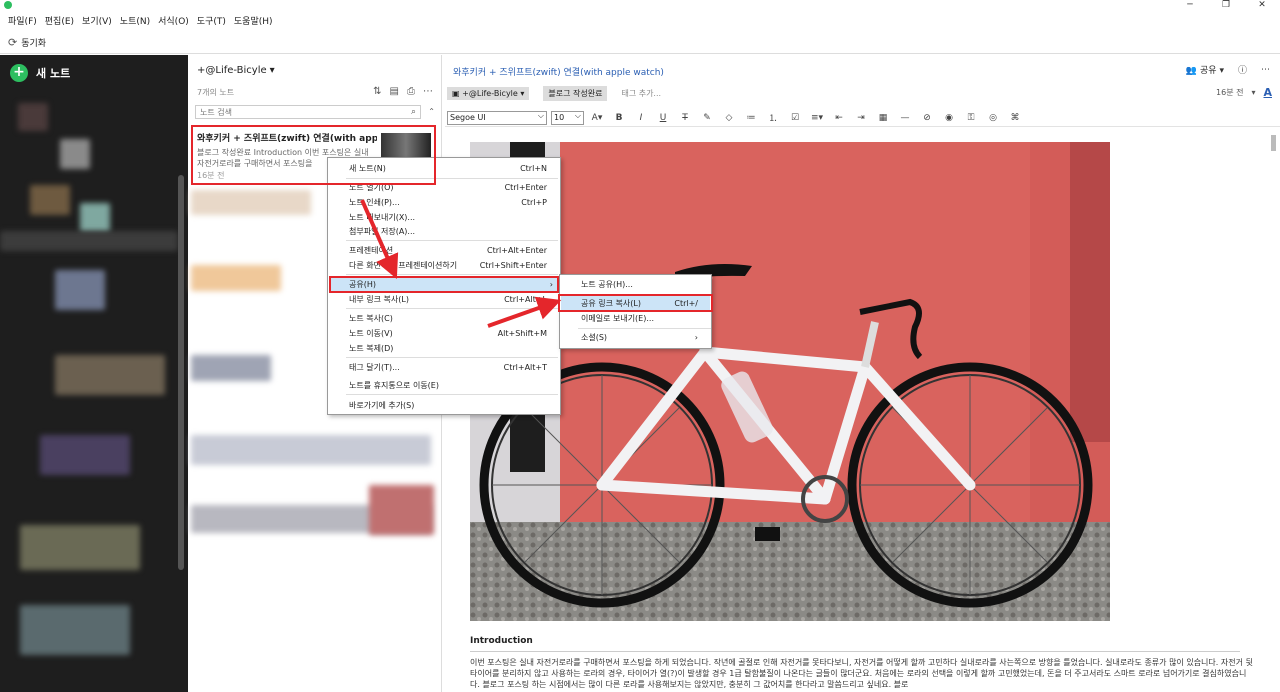  Describe the element at coordinates (8, 5) in the screenshot. I see `evernote-logo-icon` at that location.